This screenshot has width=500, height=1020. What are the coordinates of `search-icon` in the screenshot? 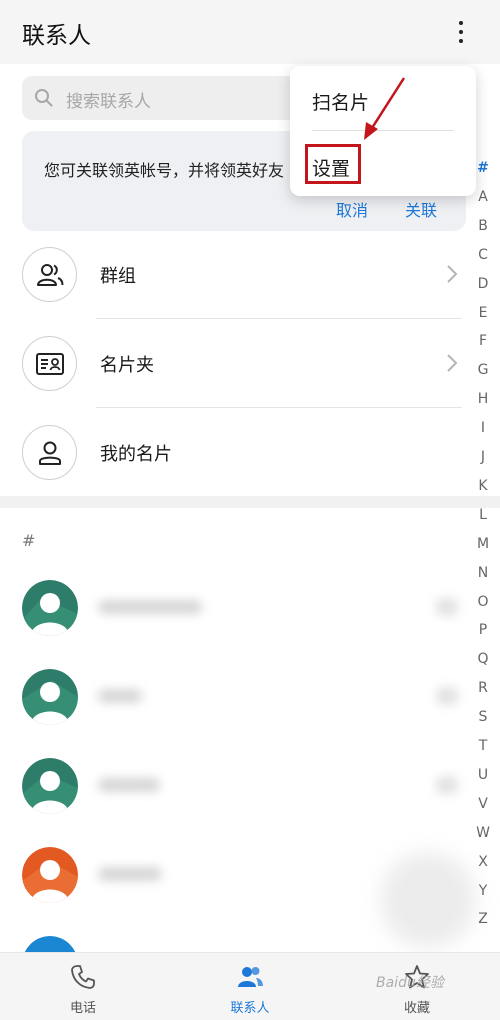 It's located at (44, 98).